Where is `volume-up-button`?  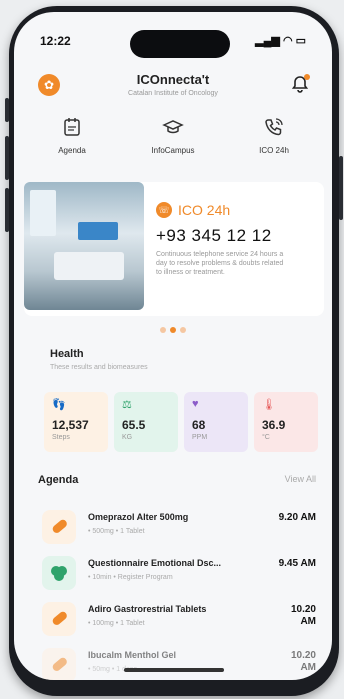 volume-up-button is located at coordinates (7, 158).